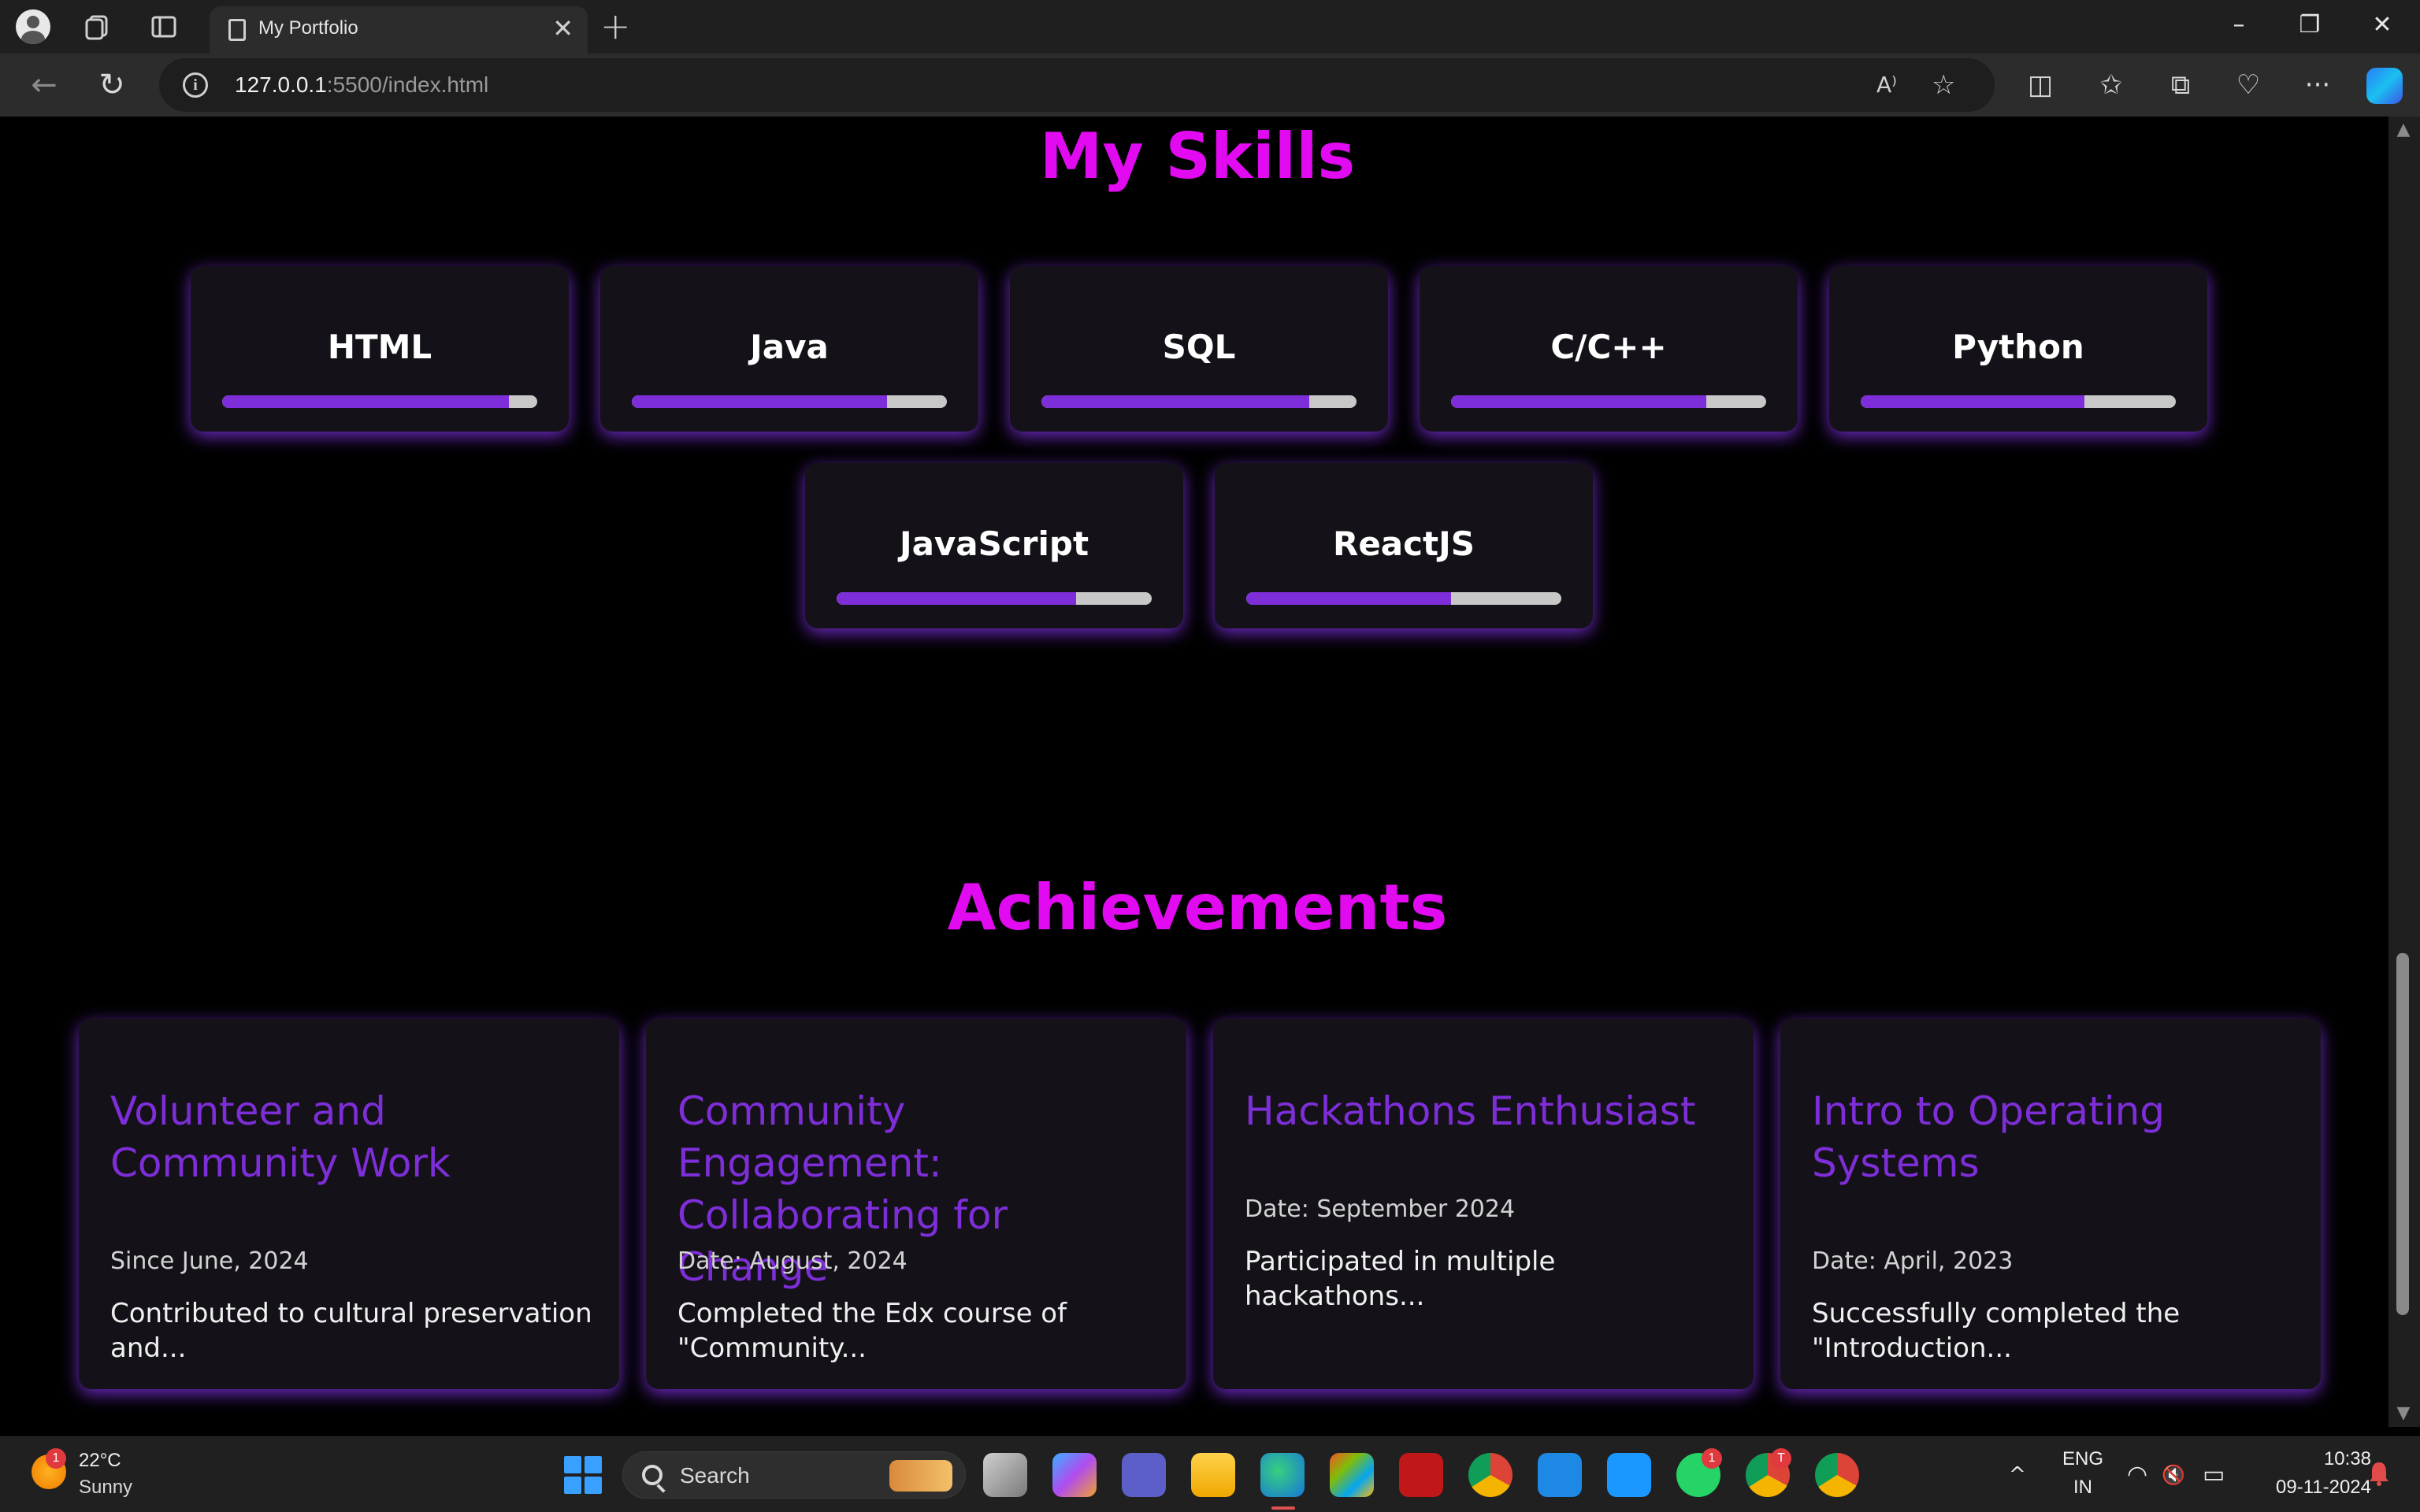  Describe the element at coordinates (1144, 1475) in the screenshot. I see `teams-icon` at that location.